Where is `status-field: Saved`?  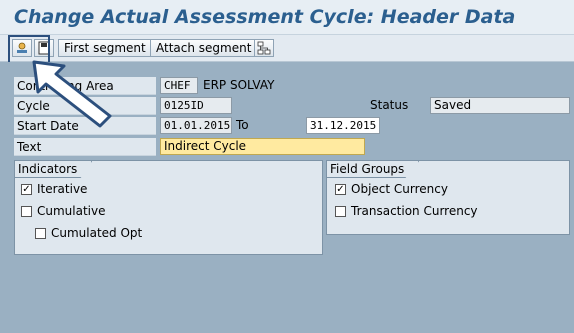 status-field: Saved is located at coordinates (500, 105).